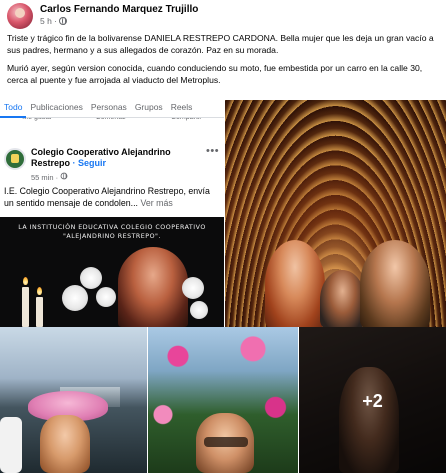 Image resolution: width=446 pixels, height=473 pixels. I want to click on tab-personas: Personas, so click(109, 109).